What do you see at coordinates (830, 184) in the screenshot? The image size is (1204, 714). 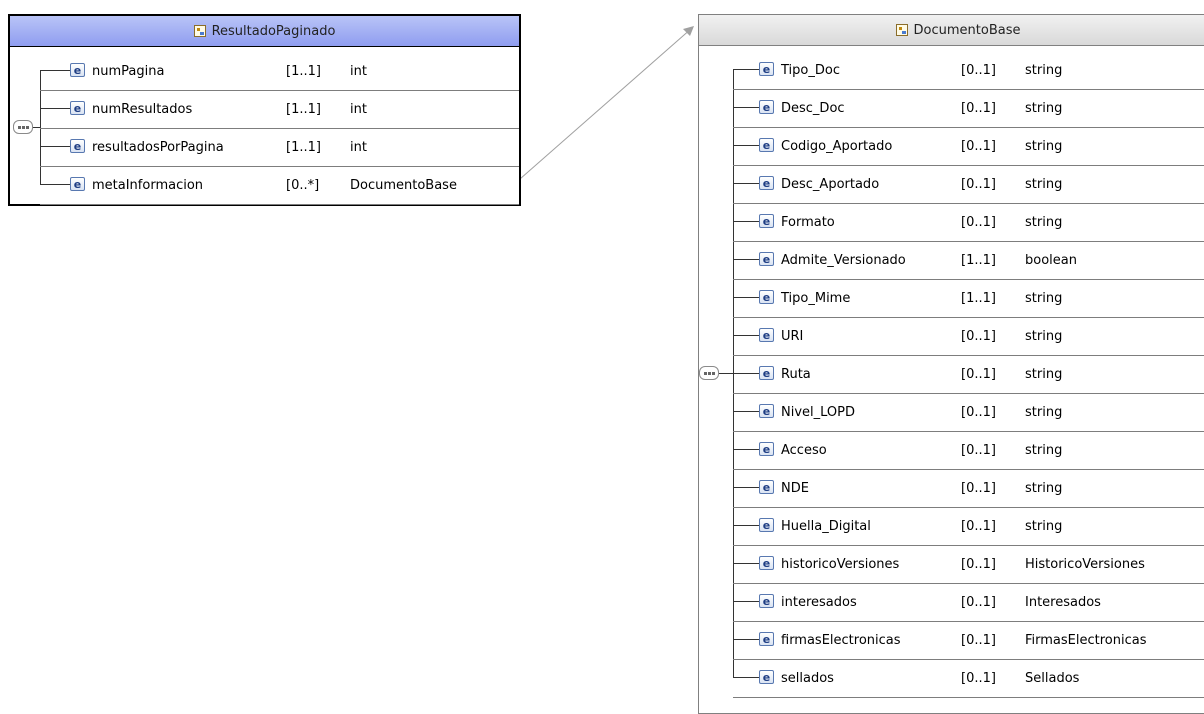 I see `element-name: Desc_Aportado` at bounding box center [830, 184].